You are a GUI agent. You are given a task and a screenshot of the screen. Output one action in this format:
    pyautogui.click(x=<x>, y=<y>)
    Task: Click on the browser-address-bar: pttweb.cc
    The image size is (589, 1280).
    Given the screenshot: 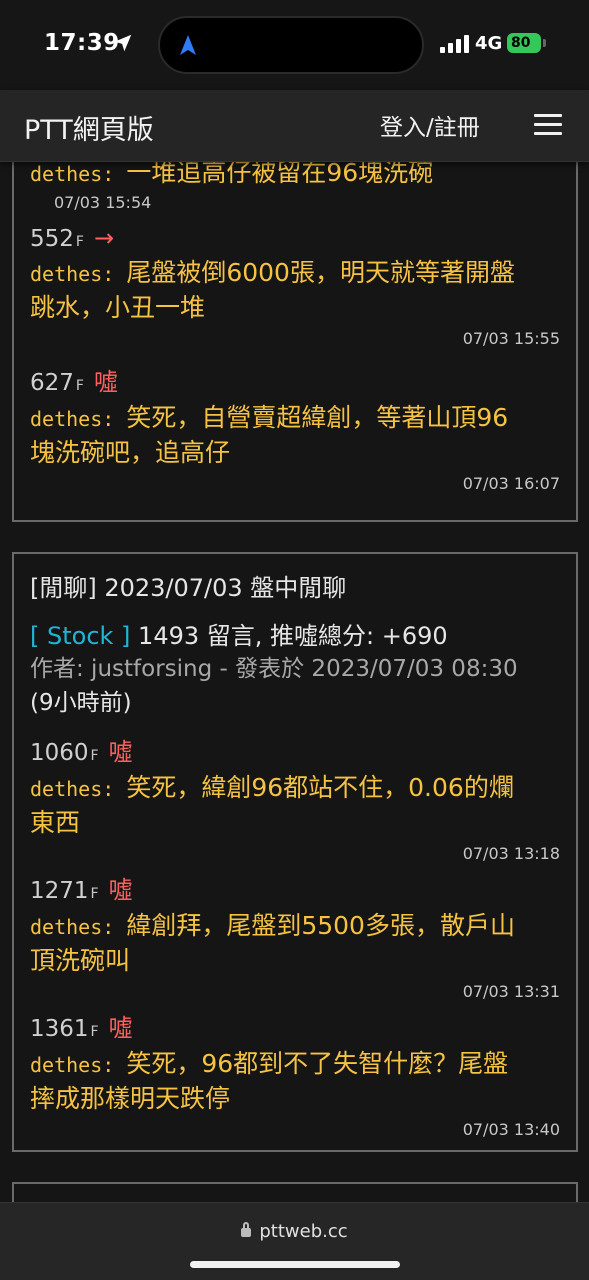 What is the action you would take?
    pyautogui.click(x=294, y=1241)
    